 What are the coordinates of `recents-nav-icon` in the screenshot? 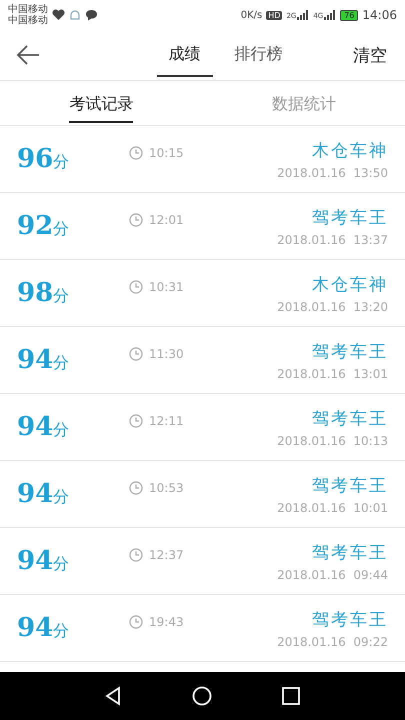 It's located at (290, 696).